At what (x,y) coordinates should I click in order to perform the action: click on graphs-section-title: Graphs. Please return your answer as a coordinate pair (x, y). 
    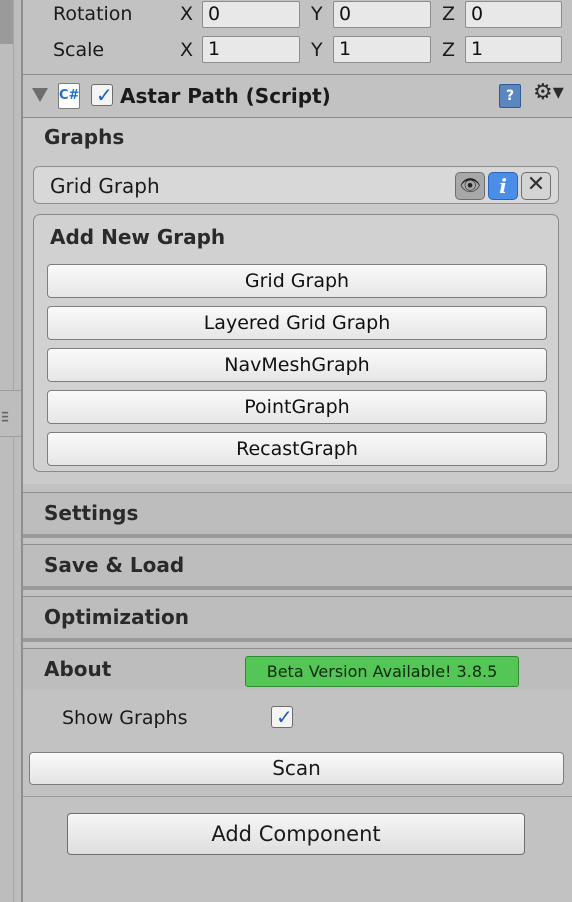
    Looking at the image, I should click on (84, 137).